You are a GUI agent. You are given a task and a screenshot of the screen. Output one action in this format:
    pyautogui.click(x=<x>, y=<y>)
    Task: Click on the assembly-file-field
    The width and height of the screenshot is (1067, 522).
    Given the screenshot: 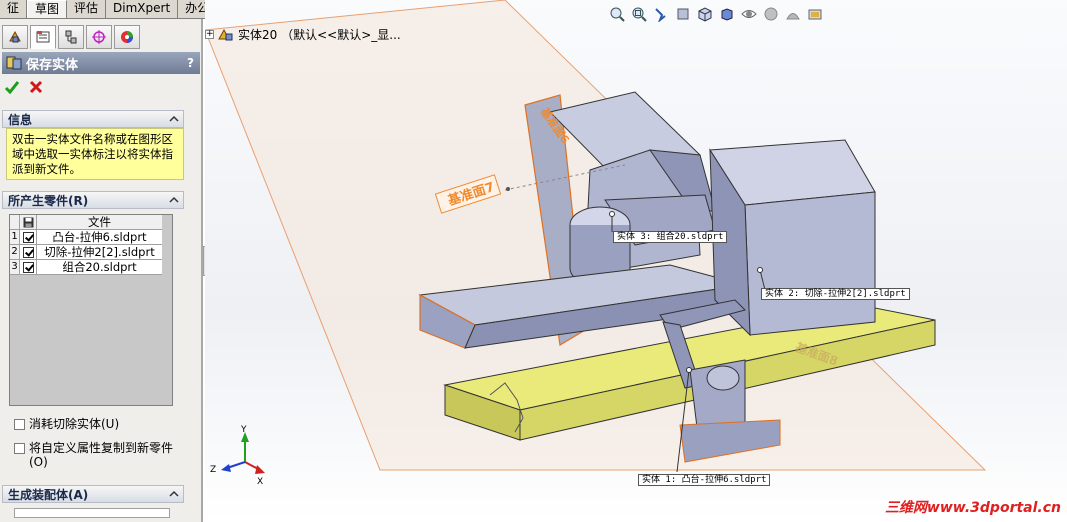 What is the action you would take?
    pyautogui.click(x=92, y=513)
    